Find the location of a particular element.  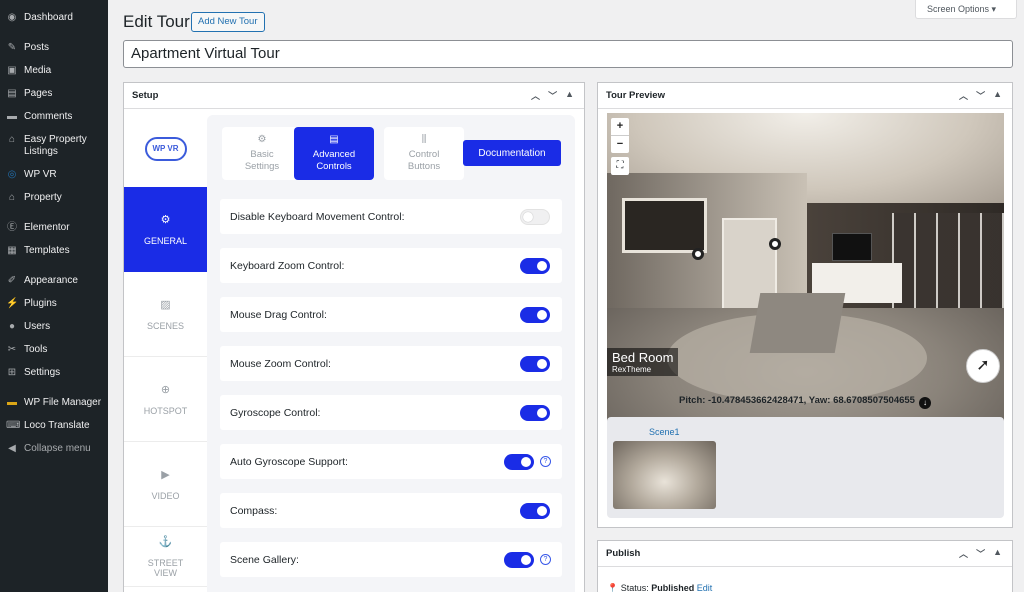

menu-tools: ✂ Tools is located at coordinates (54, 351).